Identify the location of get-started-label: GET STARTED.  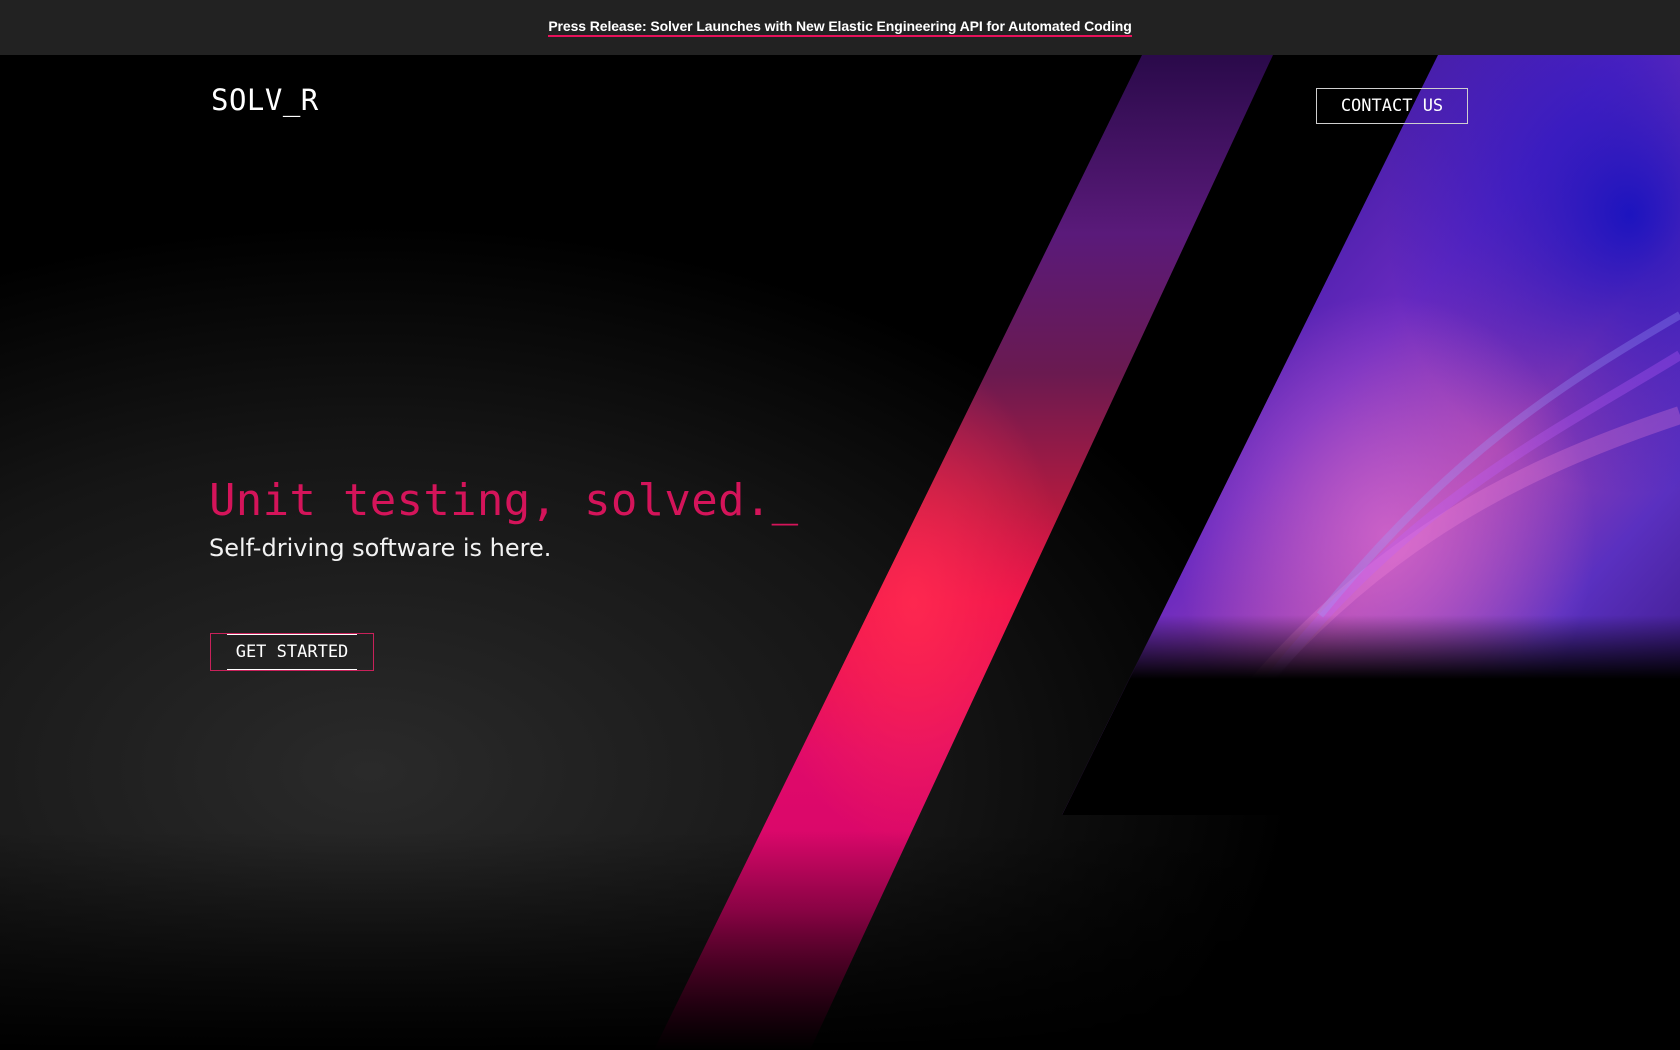
(292, 652).